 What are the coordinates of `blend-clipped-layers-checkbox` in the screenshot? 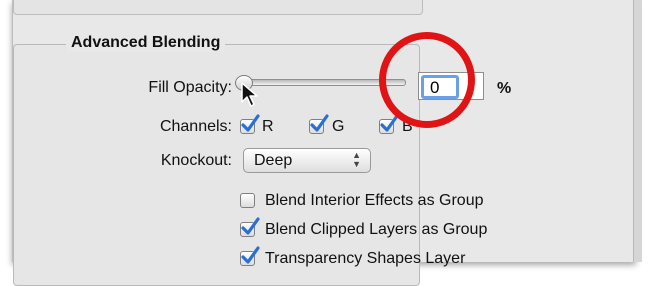 It's located at (250, 227).